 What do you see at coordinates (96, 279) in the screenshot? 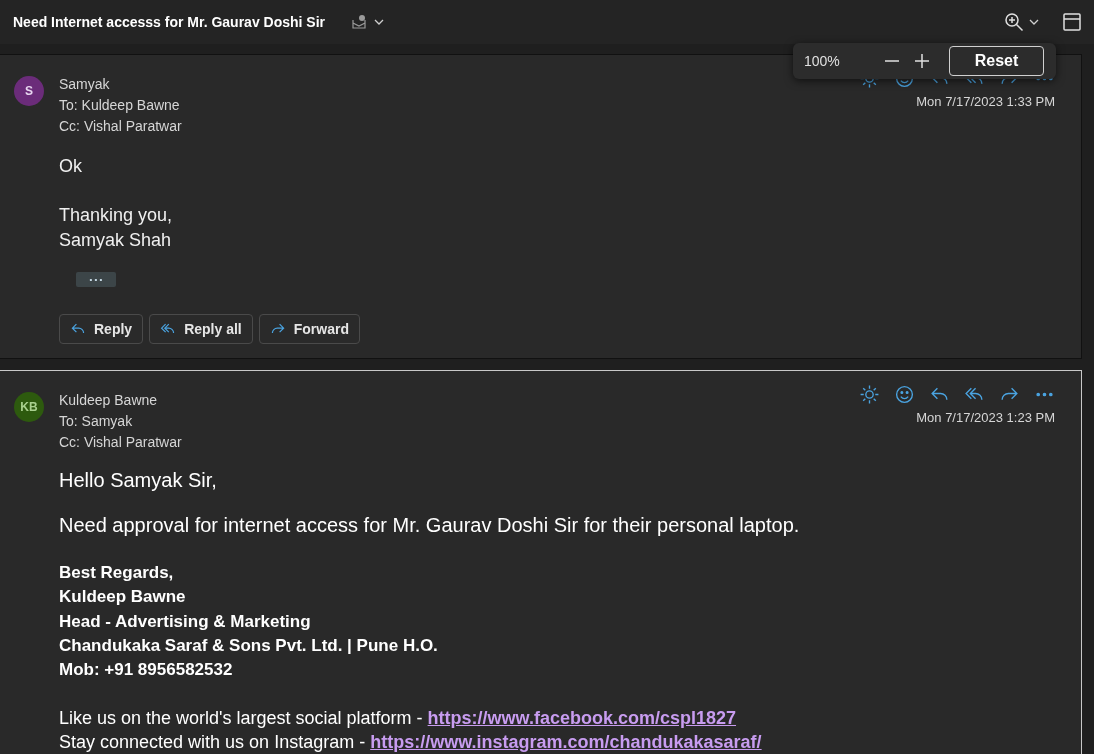
I see `show-more-button: • • •` at bounding box center [96, 279].